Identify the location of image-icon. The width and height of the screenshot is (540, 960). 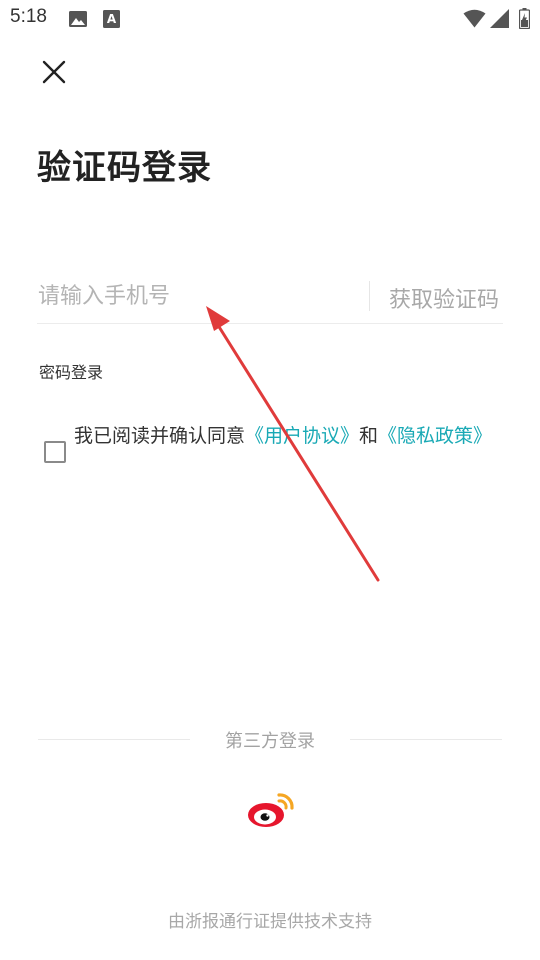
(78, 19).